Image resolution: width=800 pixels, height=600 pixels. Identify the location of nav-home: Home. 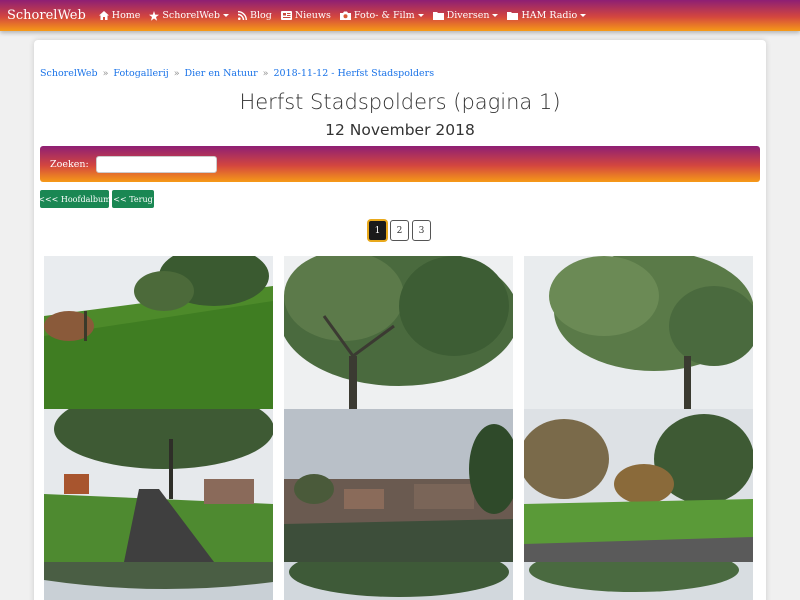
(119, 15).